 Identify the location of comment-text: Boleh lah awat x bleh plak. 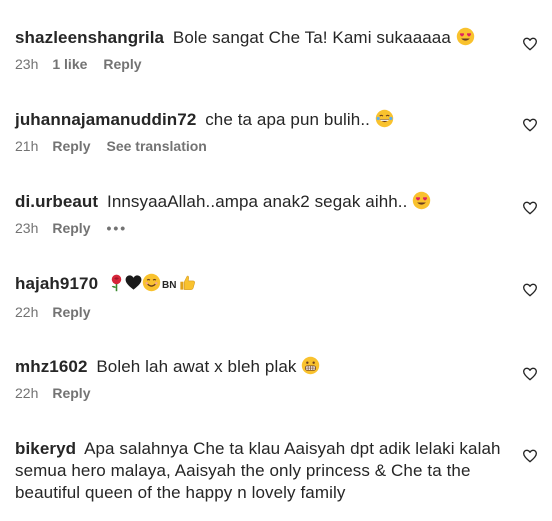
(196, 366).